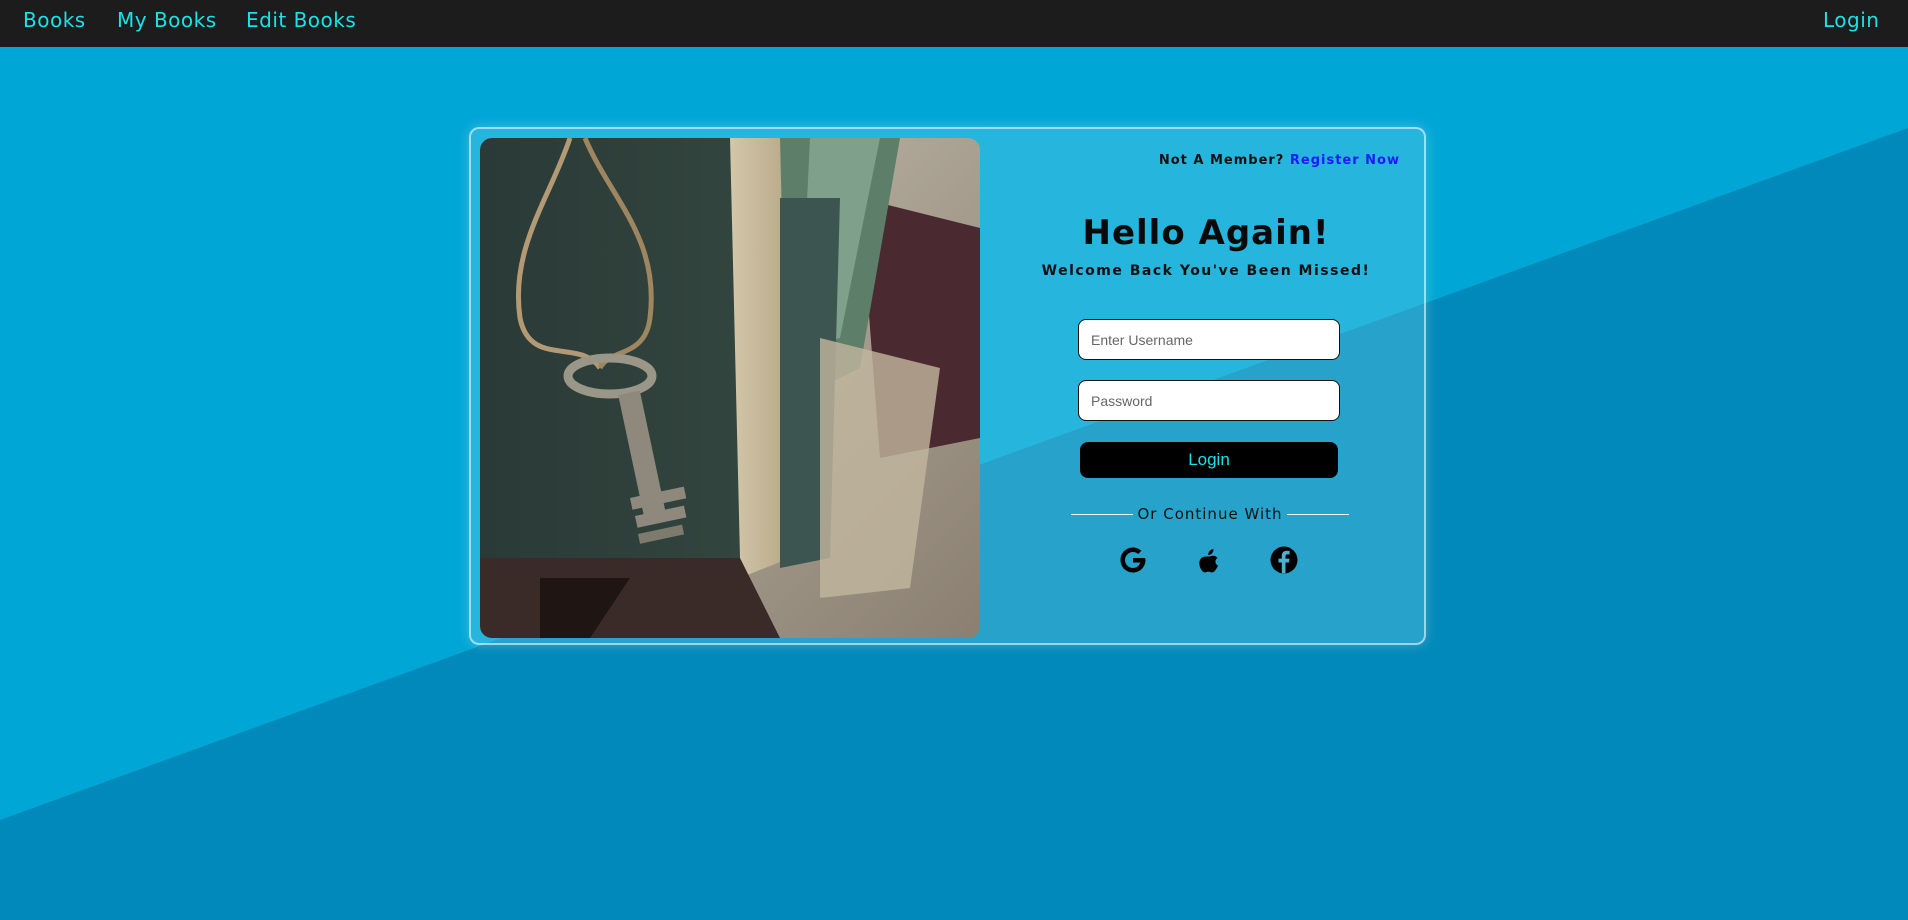 The height and width of the screenshot is (920, 1908). I want to click on nav-login-link: Login, so click(1851, 20).